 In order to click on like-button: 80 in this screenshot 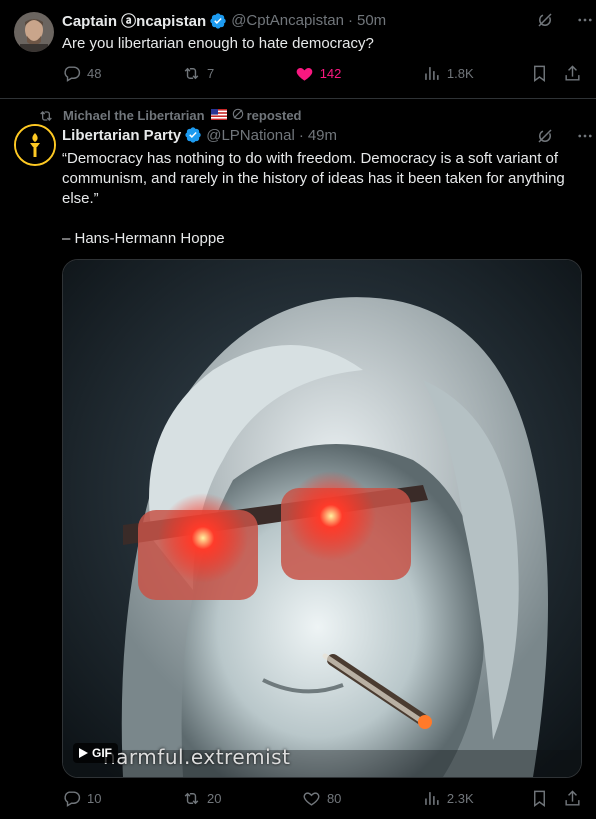, I will do `click(321, 798)`.